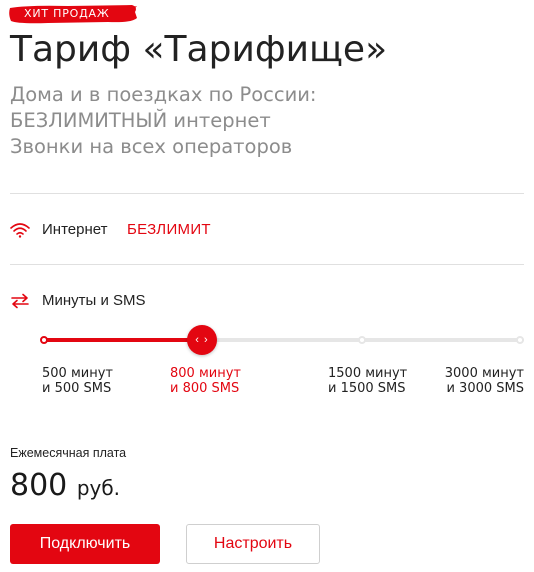 This screenshot has width=534, height=572. I want to click on configure-button: Настроить, so click(253, 544).